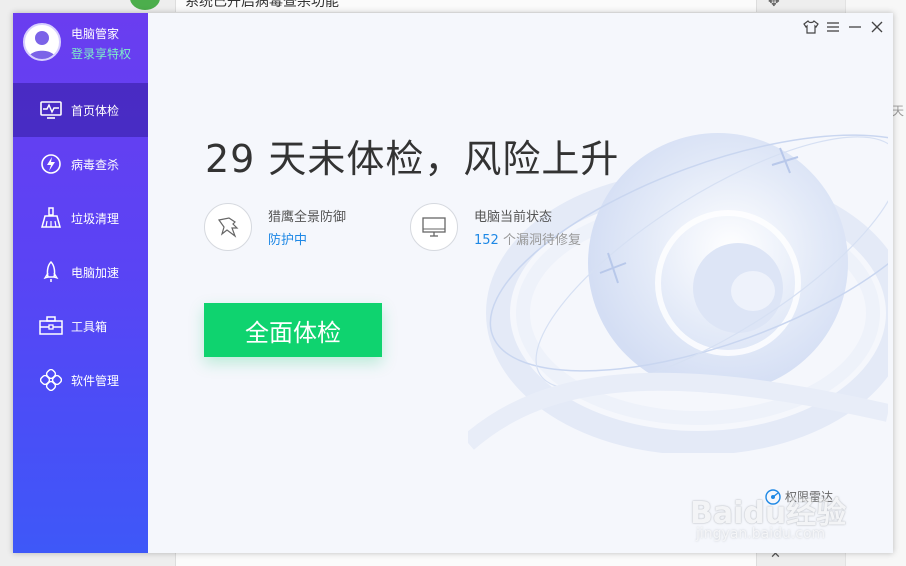 The width and height of the screenshot is (906, 566). What do you see at coordinates (95, 34) in the screenshot?
I see `user-name: 电脑管家` at bounding box center [95, 34].